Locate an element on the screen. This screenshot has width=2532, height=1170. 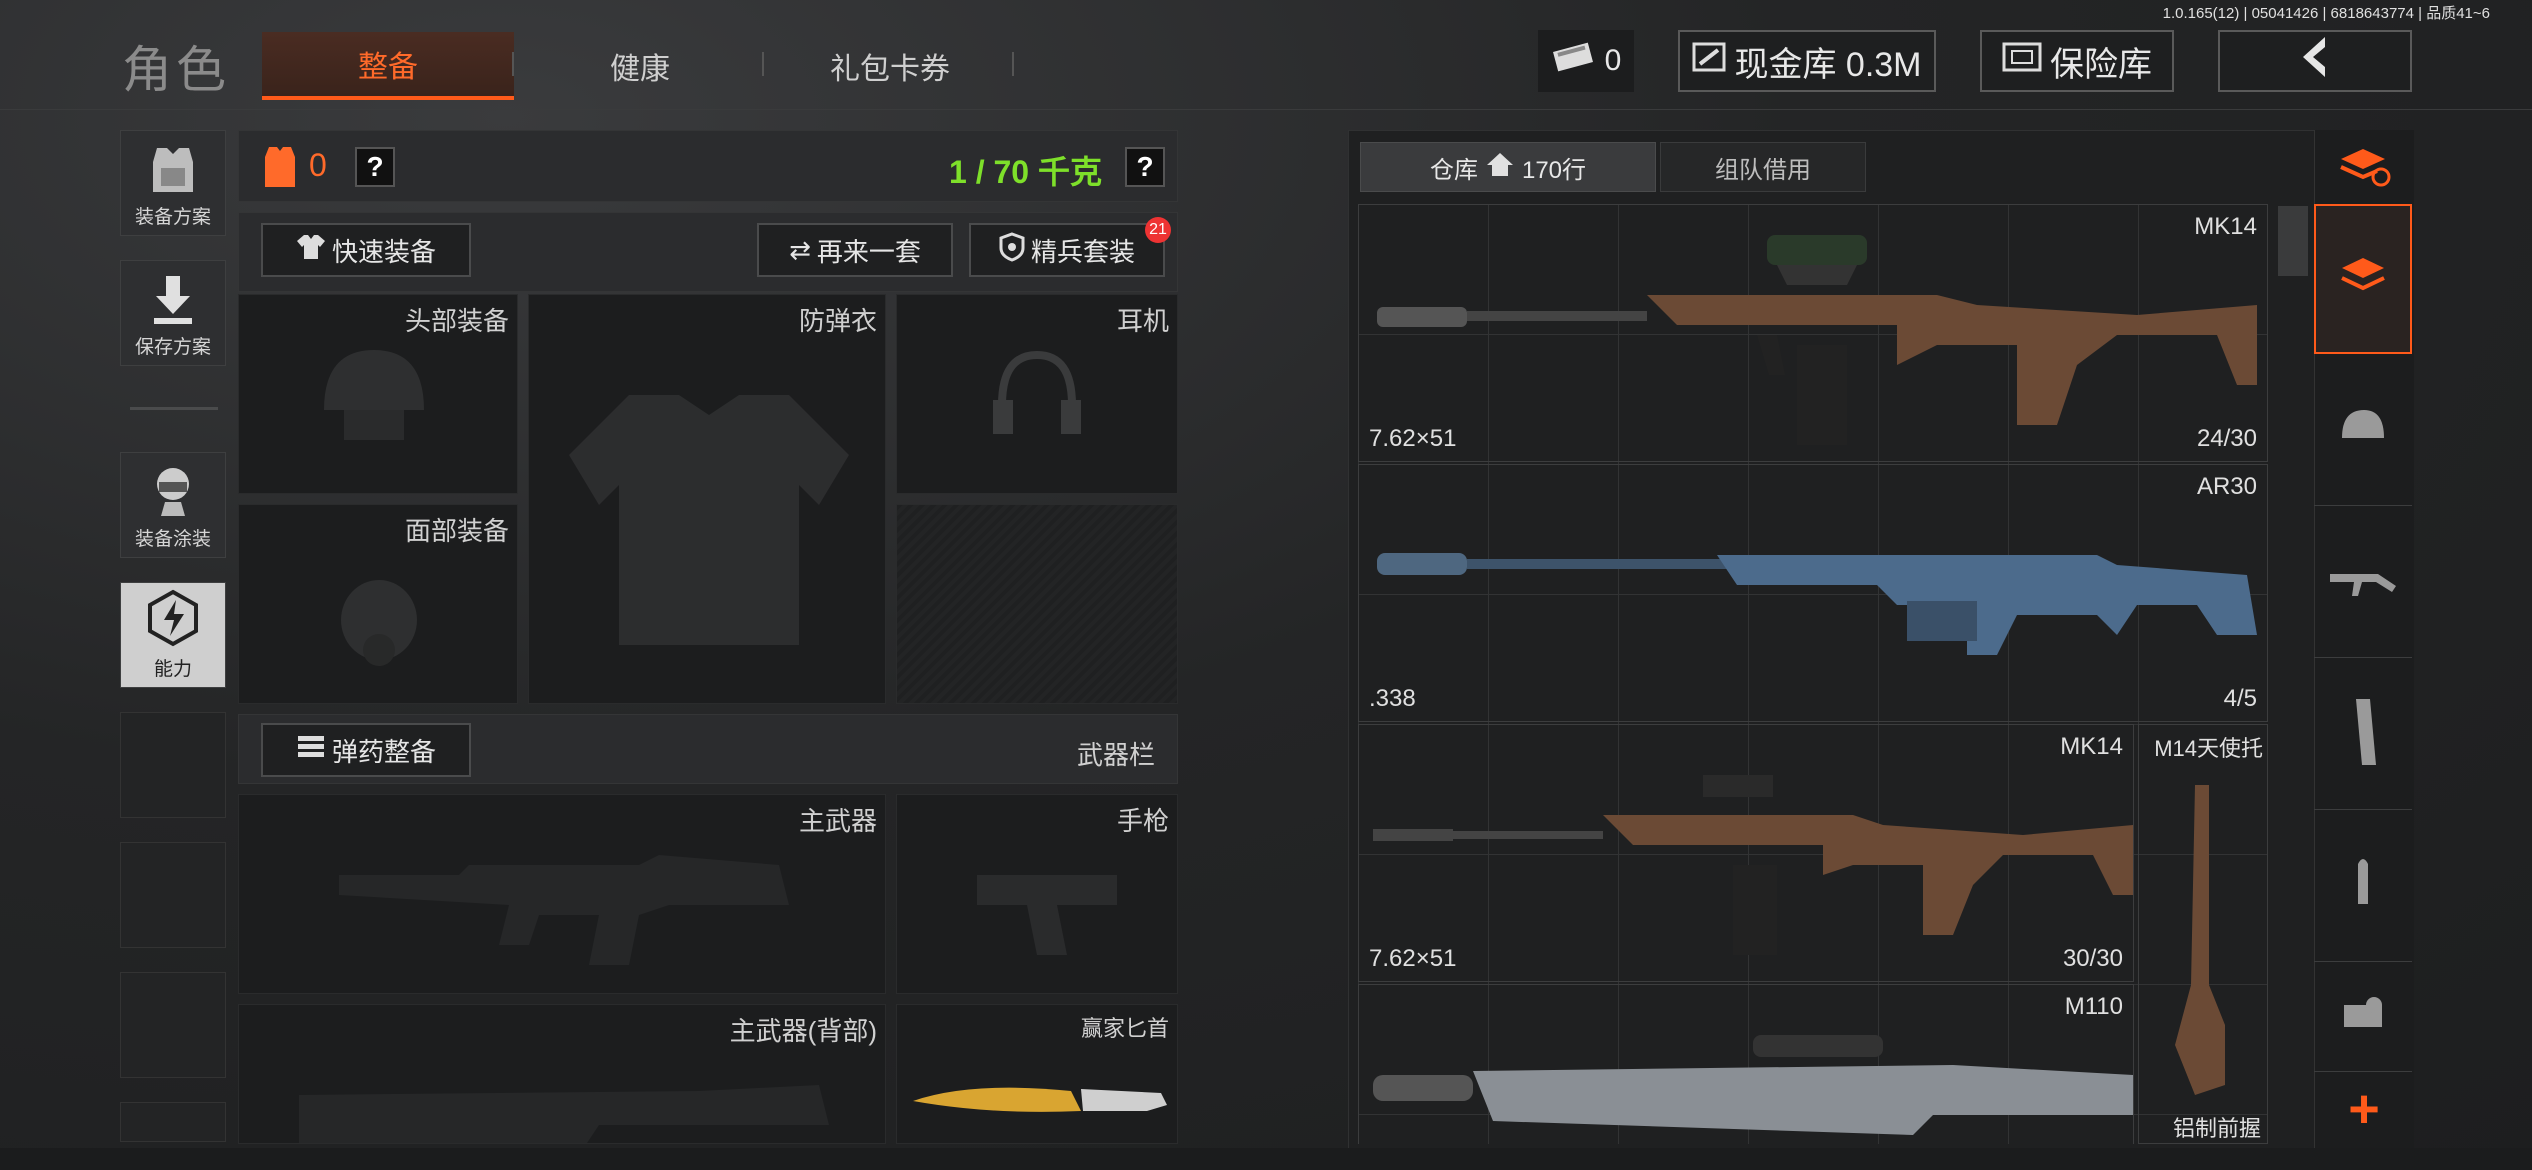
helmet-icon is located at coordinates (374, 397).